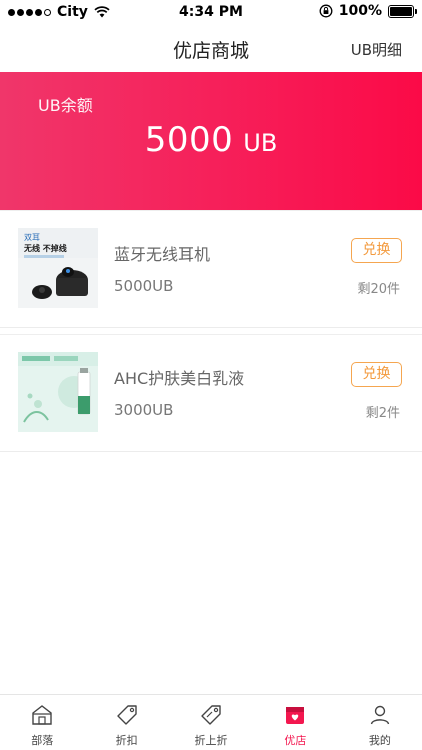  What do you see at coordinates (211, 740) in the screenshot?
I see `tab-label: 折上折` at bounding box center [211, 740].